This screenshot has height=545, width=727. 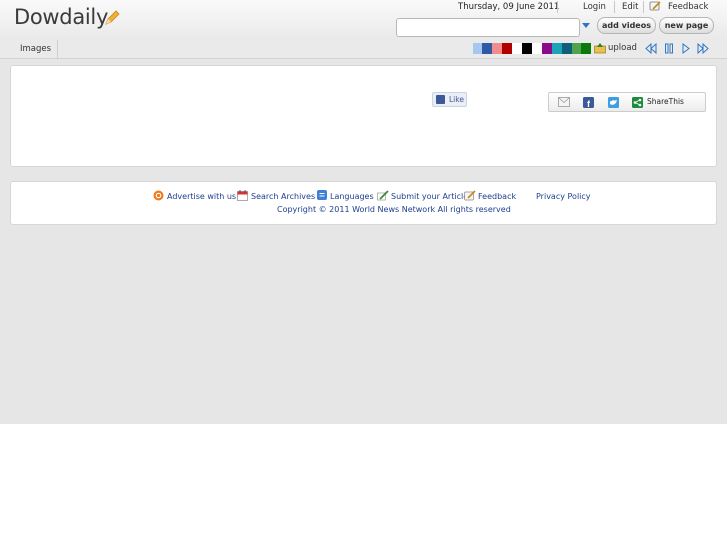 I want to click on new-page-button: new page, so click(x=686, y=25).